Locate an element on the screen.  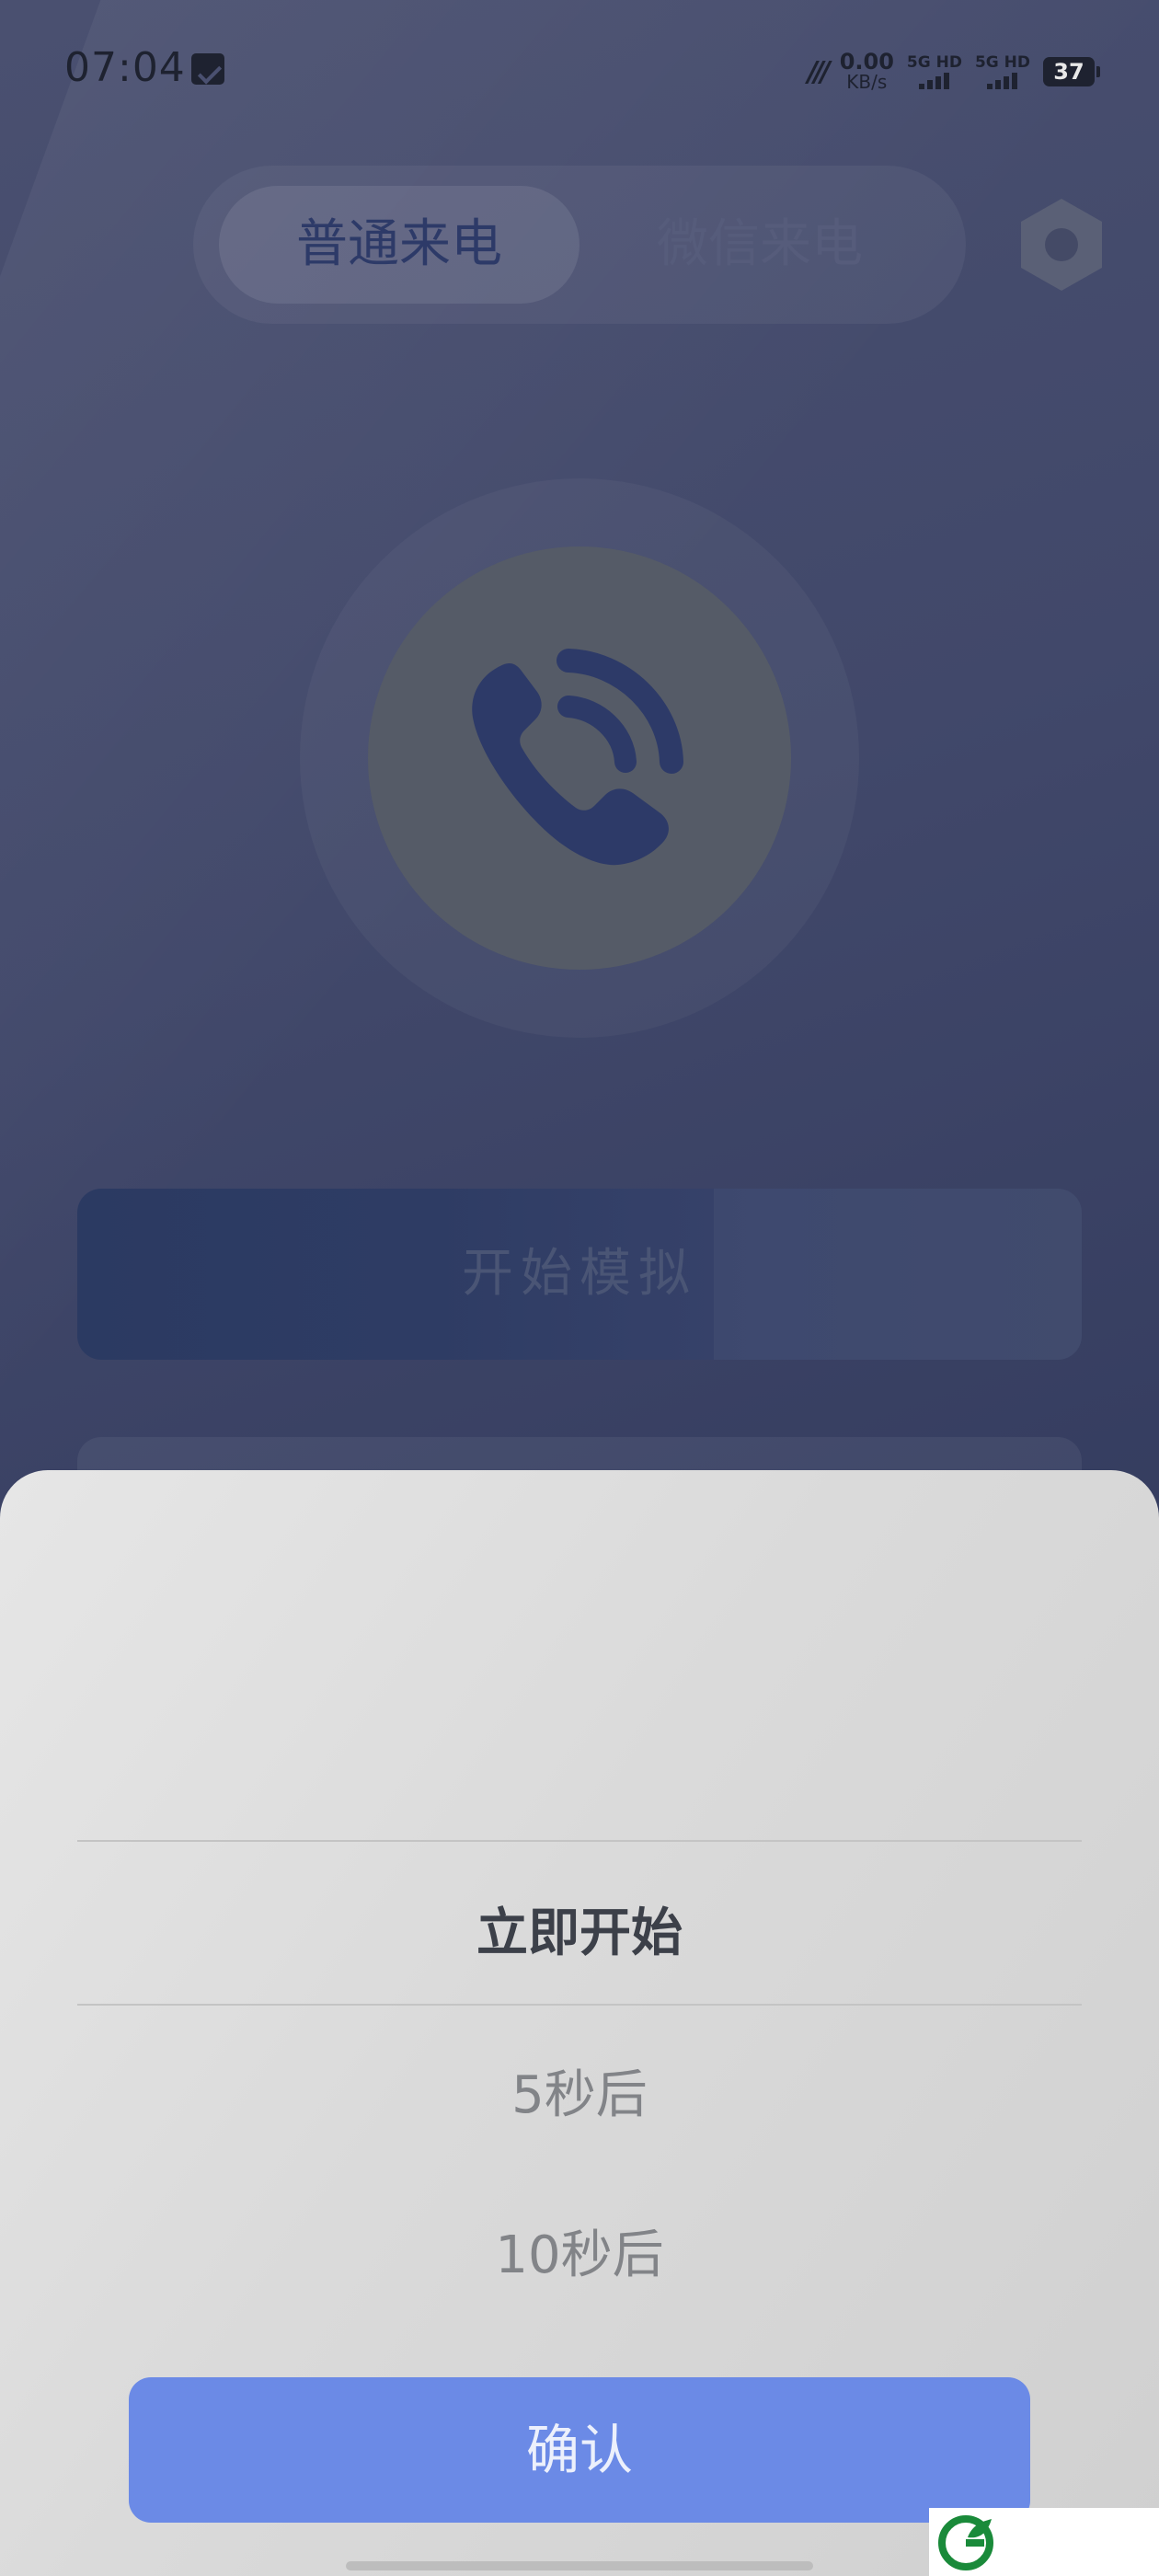
status-indicators: /// 0.00 KB/s 5G HD 5G HD 37 is located at coordinates (953, 71).